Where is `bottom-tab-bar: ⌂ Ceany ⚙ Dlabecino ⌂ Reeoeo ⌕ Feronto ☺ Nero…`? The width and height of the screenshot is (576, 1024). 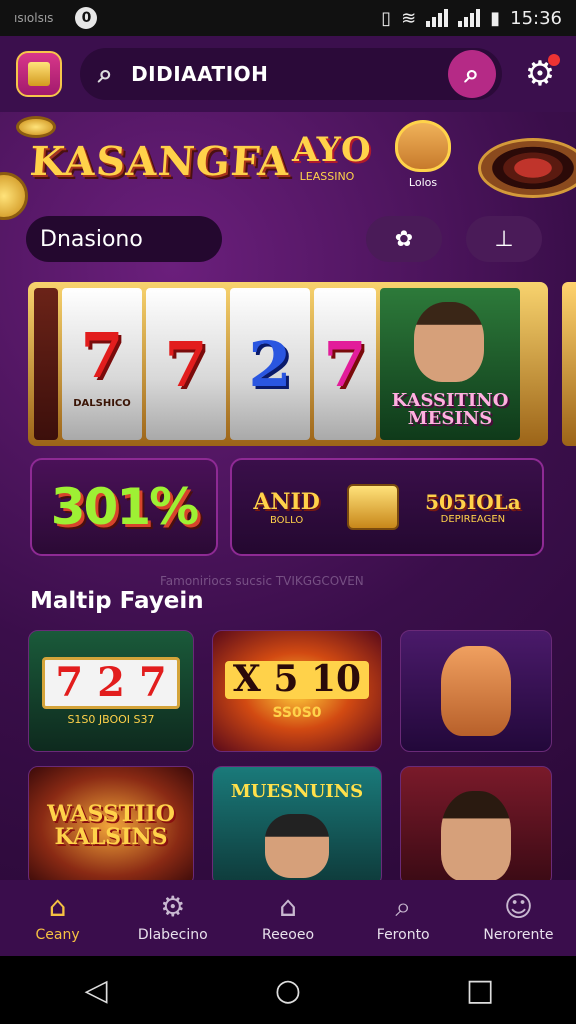 bottom-tab-bar: ⌂ Ceany ⚙ Dlabecino ⌂ Reeoeo ⌕ Feronto ☺ Nero… is located at coordinates (288, 918).